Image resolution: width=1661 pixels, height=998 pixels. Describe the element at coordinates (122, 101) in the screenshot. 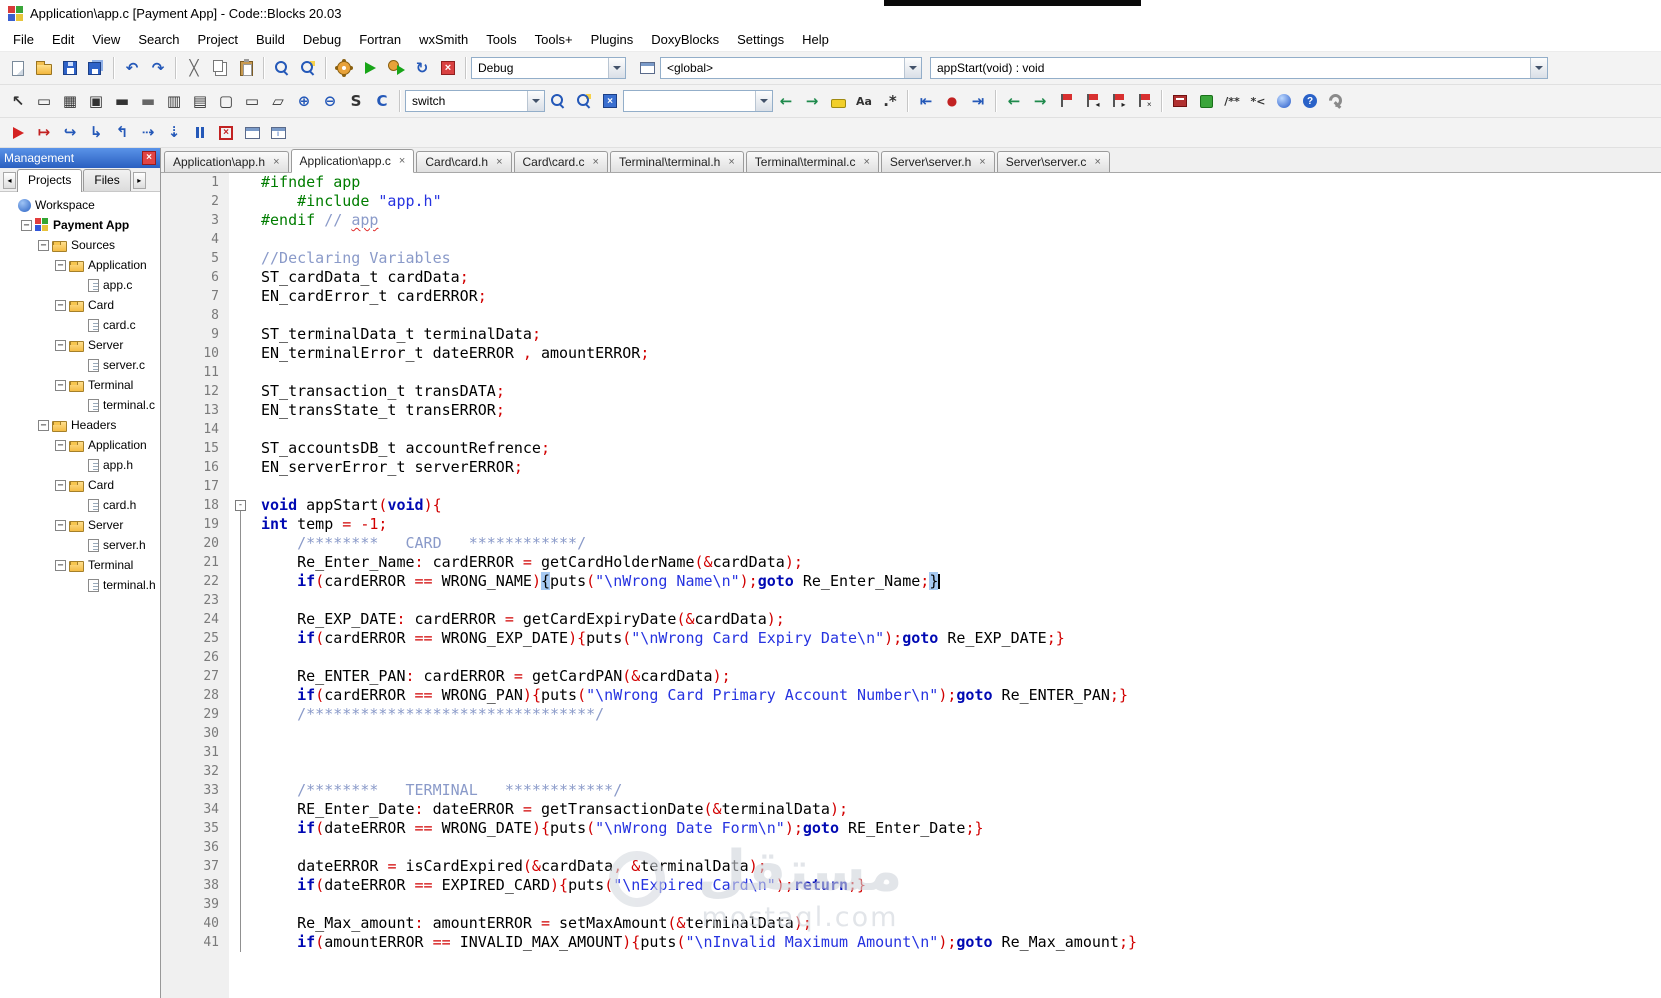

I see `frame-row-a-icon: ▬` at that location.